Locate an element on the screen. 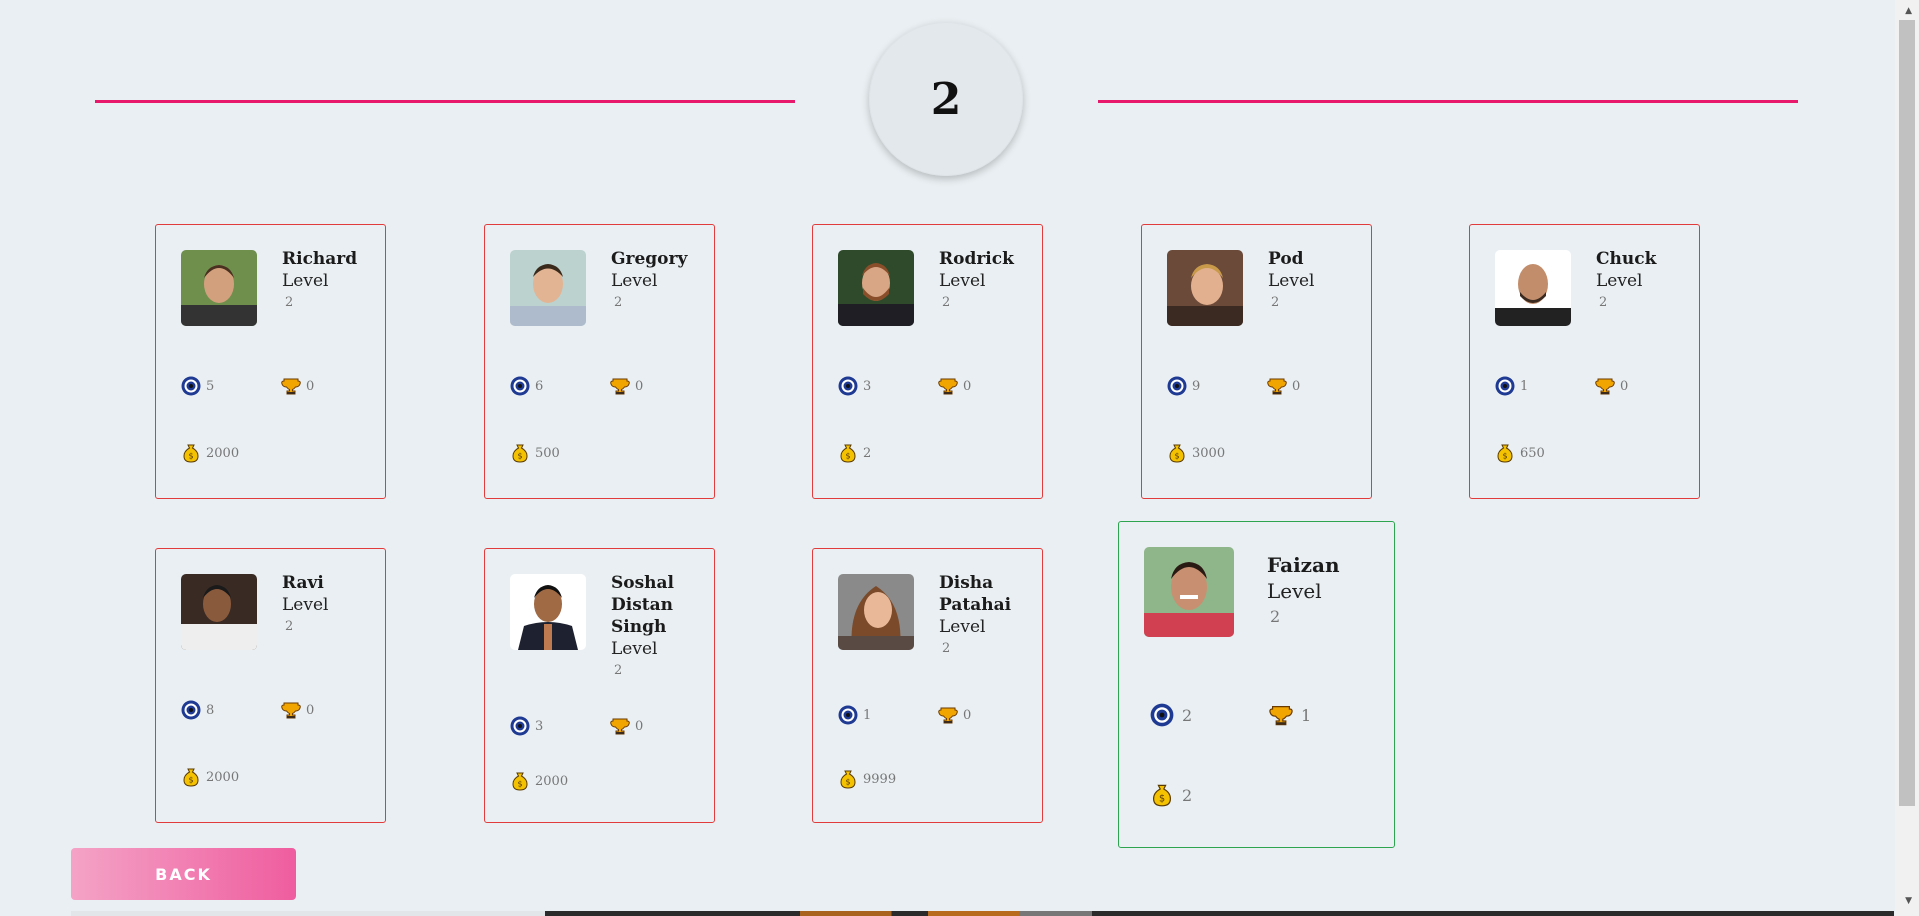  player-card-faizan: Faizan Level 2 2 1 2 is located at coordinates (1256, 684).